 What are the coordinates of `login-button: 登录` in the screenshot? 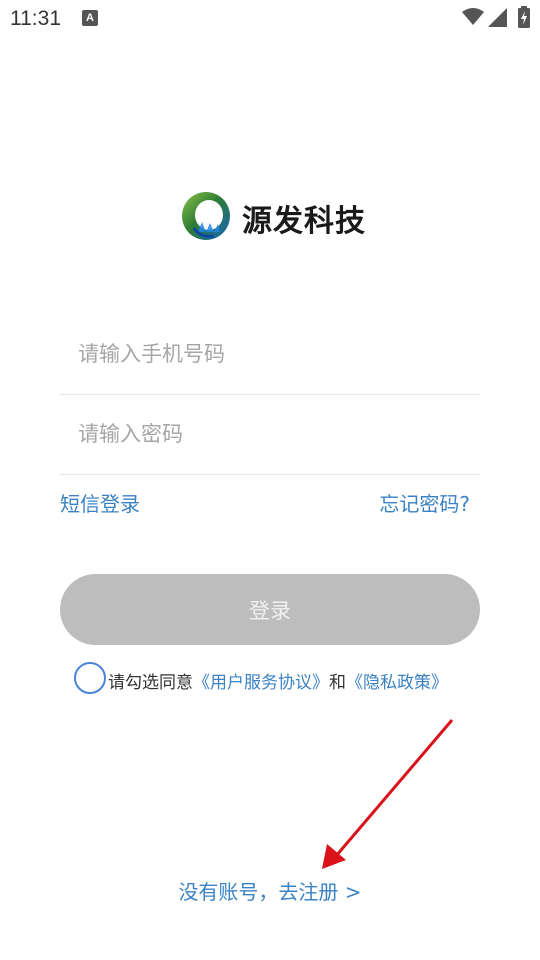 It's located at (270, 609).